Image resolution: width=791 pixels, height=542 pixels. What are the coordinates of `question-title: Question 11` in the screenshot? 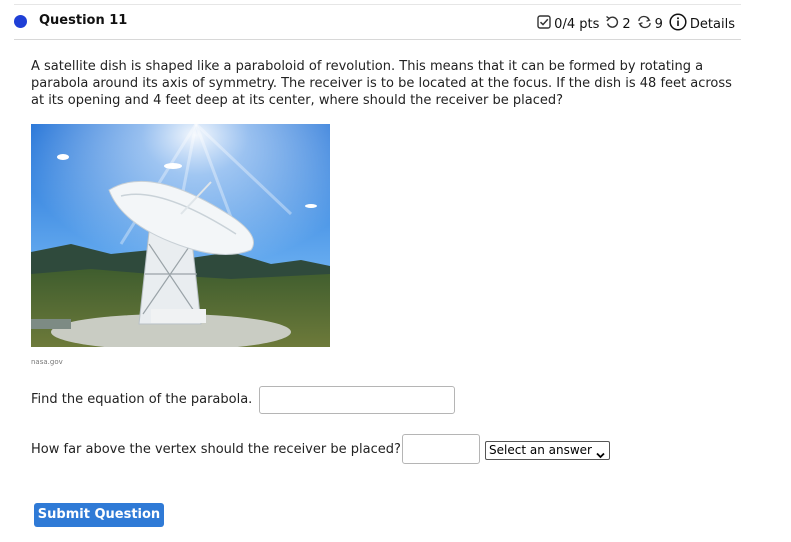 It's located at (83, 20).